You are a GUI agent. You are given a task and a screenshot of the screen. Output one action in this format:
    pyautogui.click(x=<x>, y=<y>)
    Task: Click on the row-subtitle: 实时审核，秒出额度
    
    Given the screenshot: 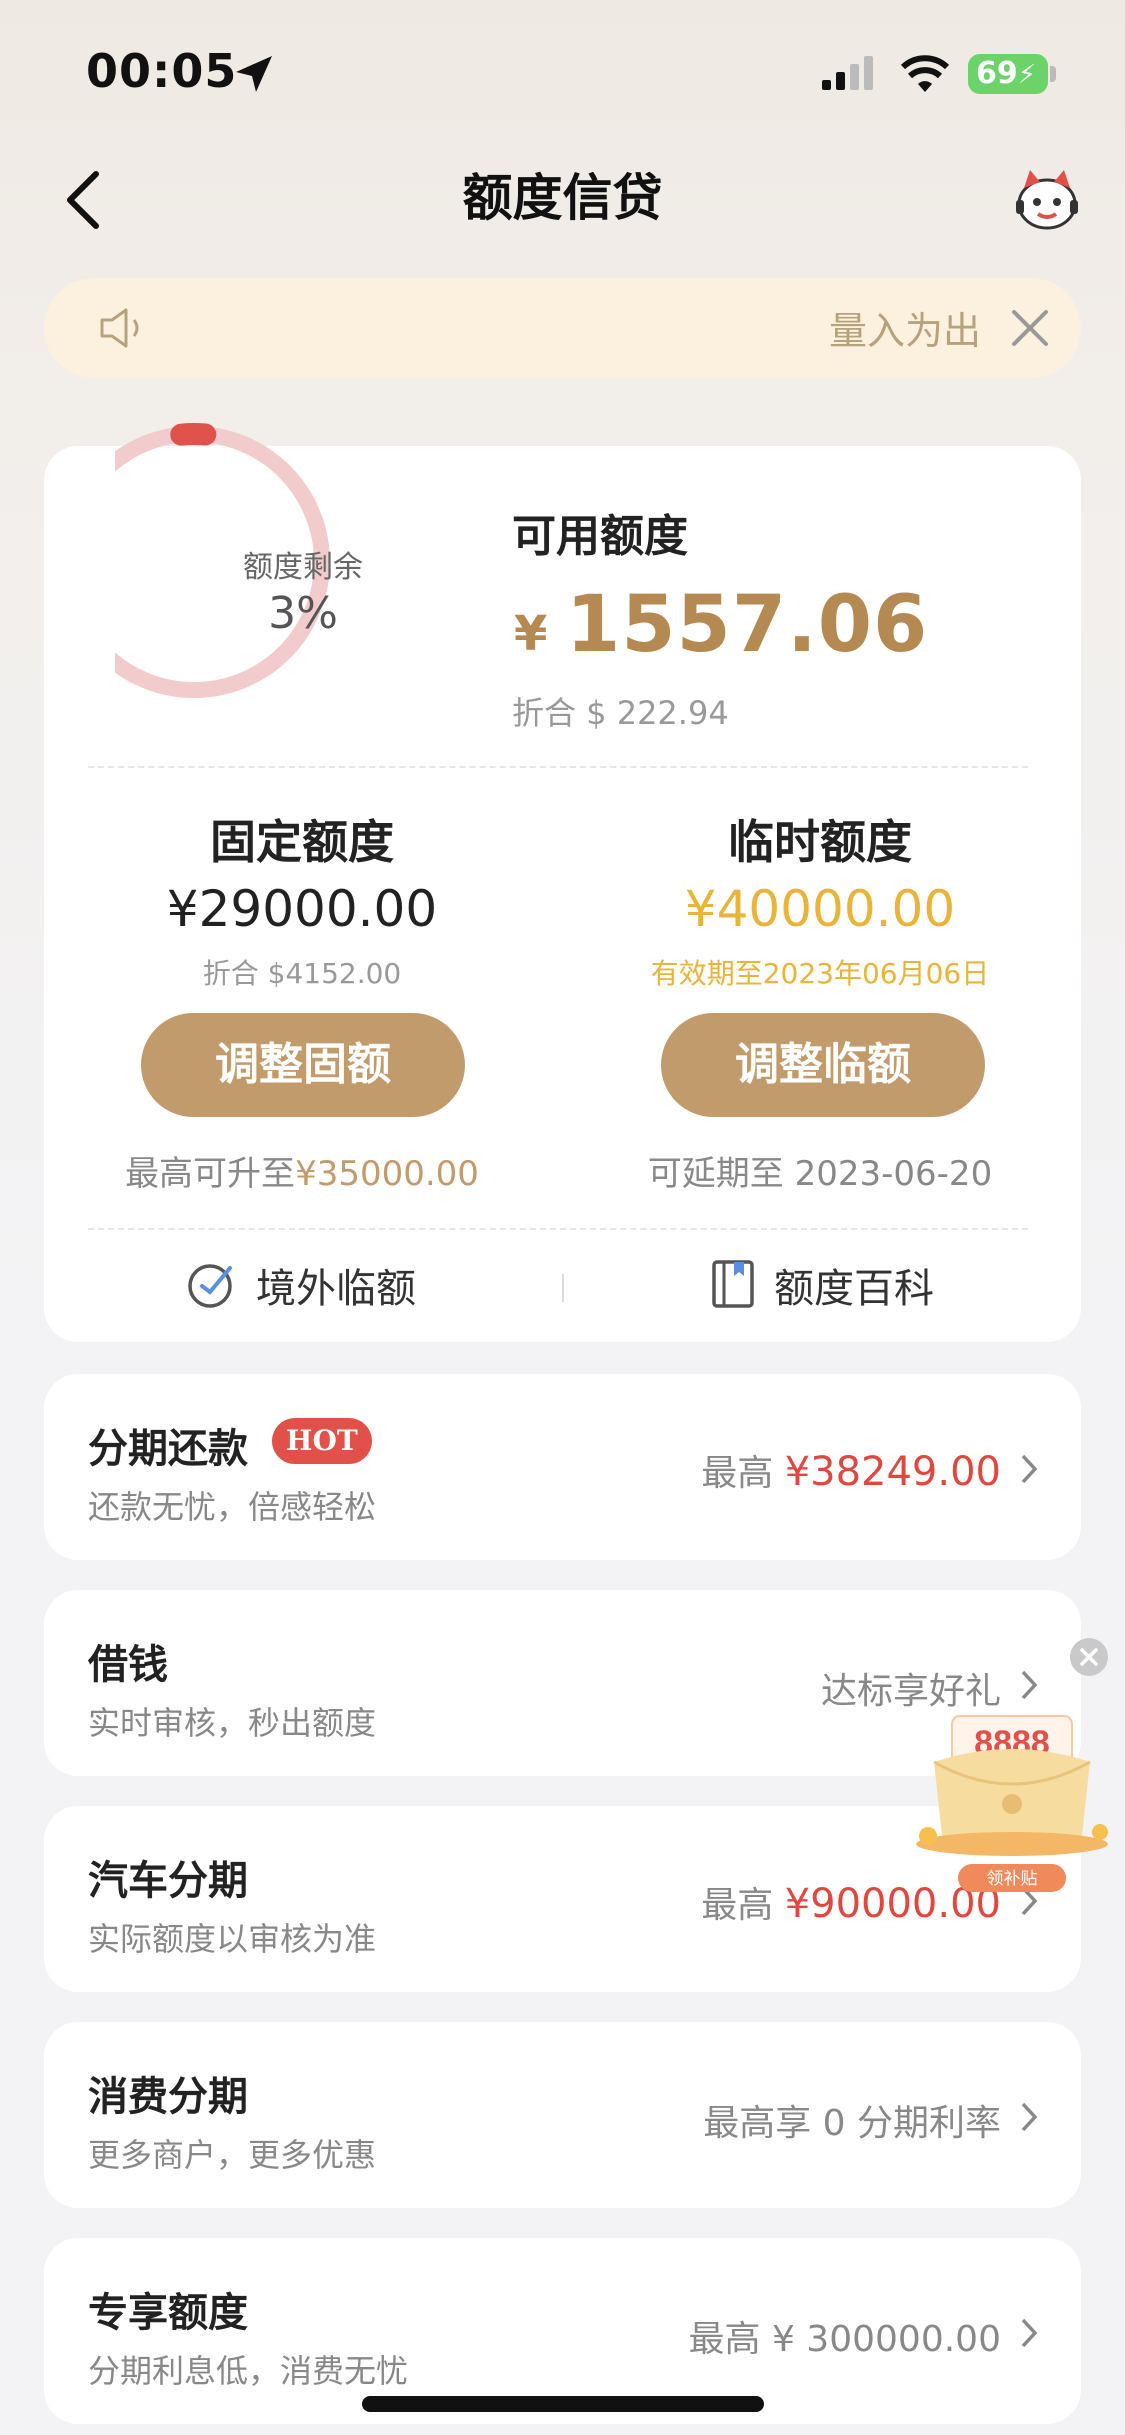 What is the action you would take?
    pyautogui.click(x=232, y=1723)
    